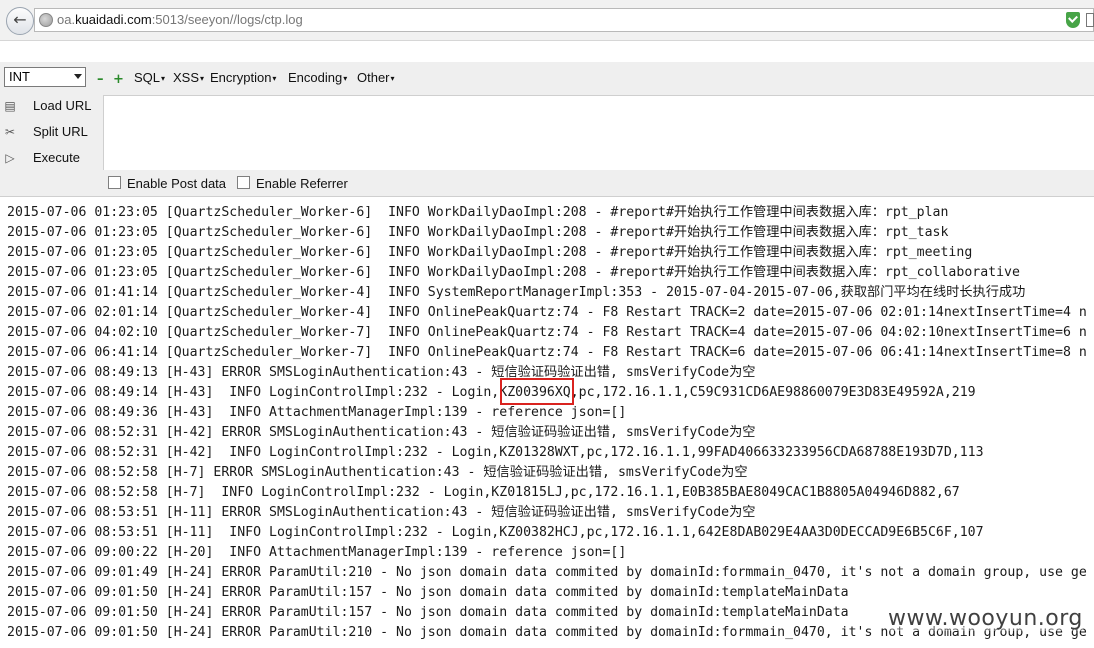 This screenshot has height=648, width=1094. Describe the element at coordinates (10, 158) in the screenshot. I see `play-icon: ▷` at that location.